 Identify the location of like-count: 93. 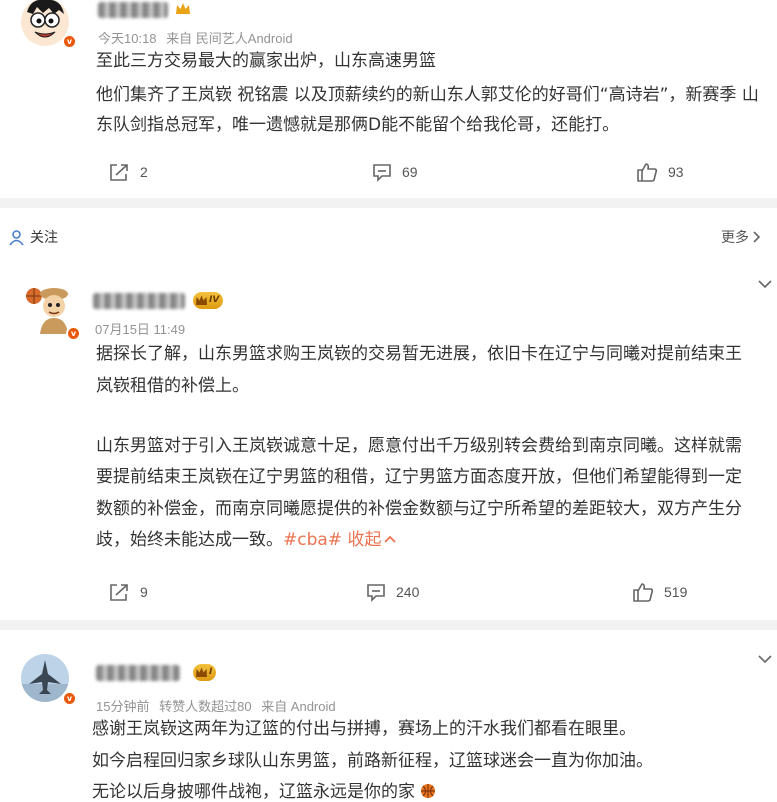
(676, 172).